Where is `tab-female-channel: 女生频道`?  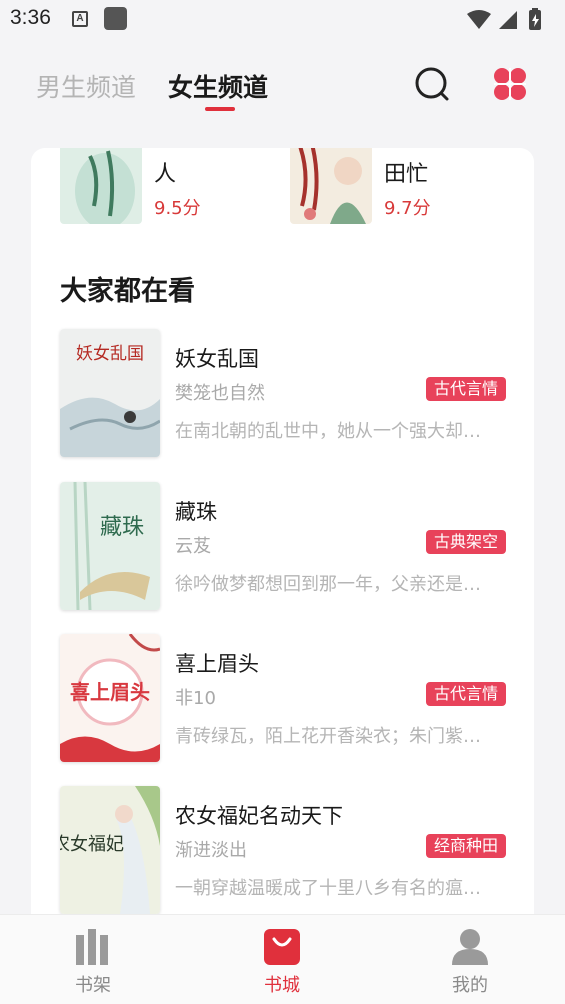
tab-female-channel: 女生频道 is located at coordinates (218, 86).